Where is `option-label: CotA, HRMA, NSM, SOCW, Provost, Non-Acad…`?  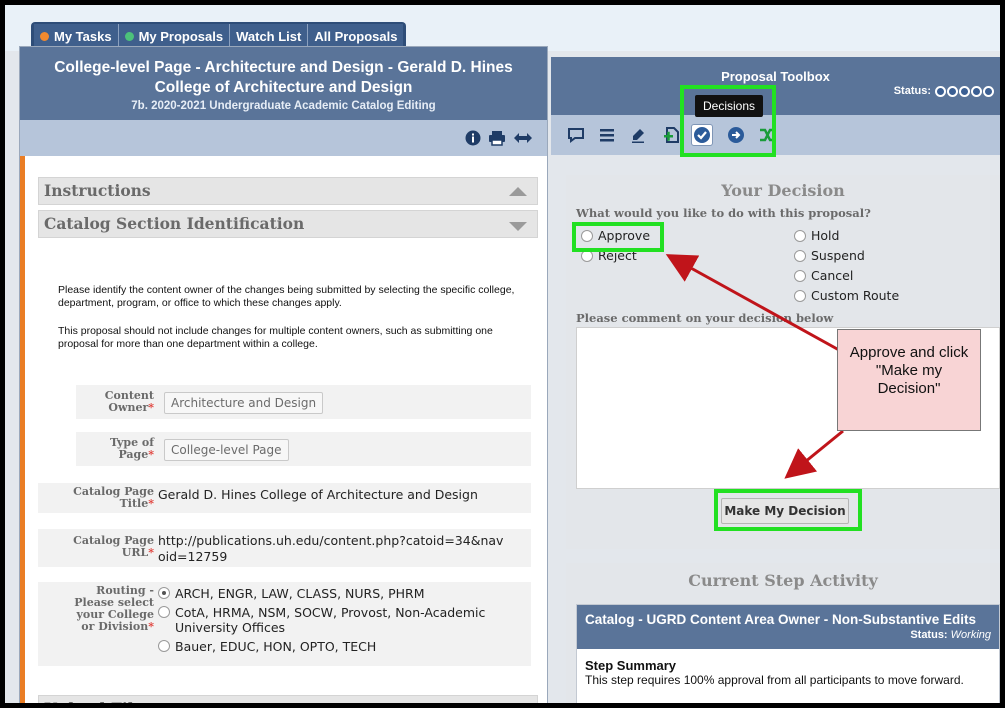 option-label: CotA, HRMA, NSM, SOCW, Provost, Non-Acad… is located at coordinates (330, 620).